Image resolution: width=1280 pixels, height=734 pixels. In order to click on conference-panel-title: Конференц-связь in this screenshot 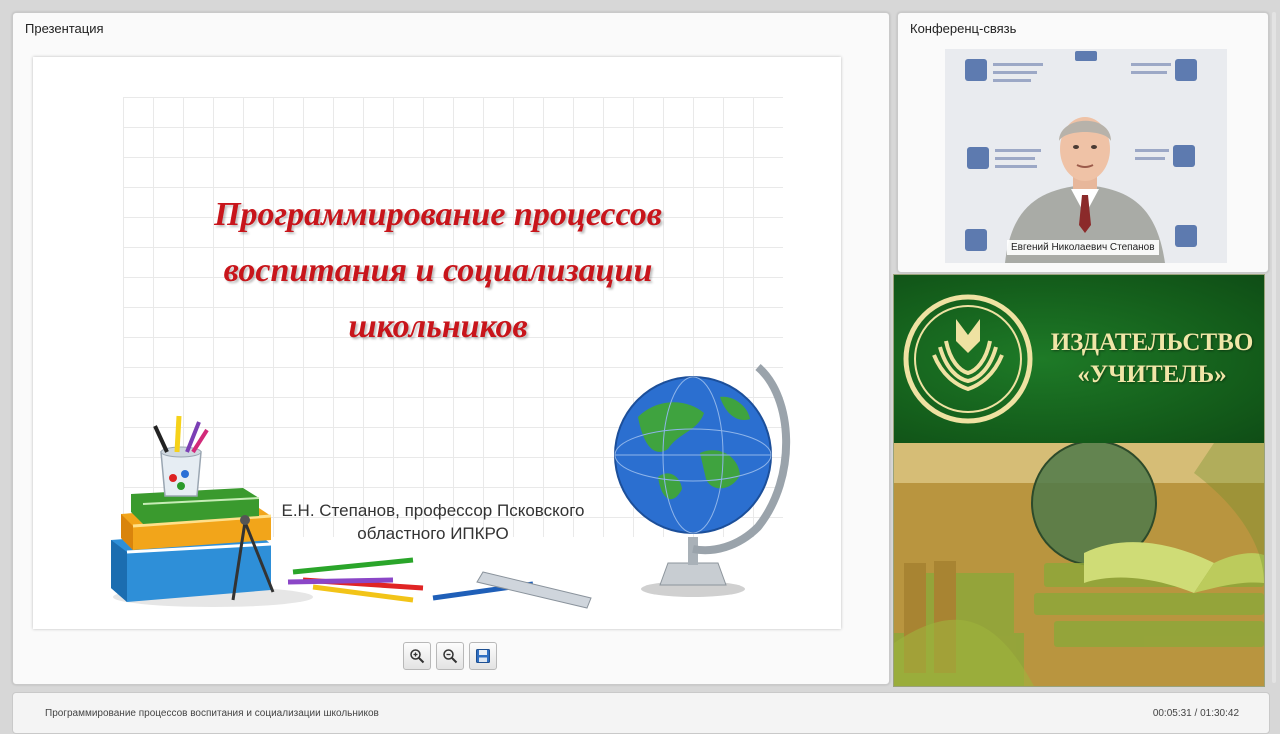, I will do `click(963, 28)`.